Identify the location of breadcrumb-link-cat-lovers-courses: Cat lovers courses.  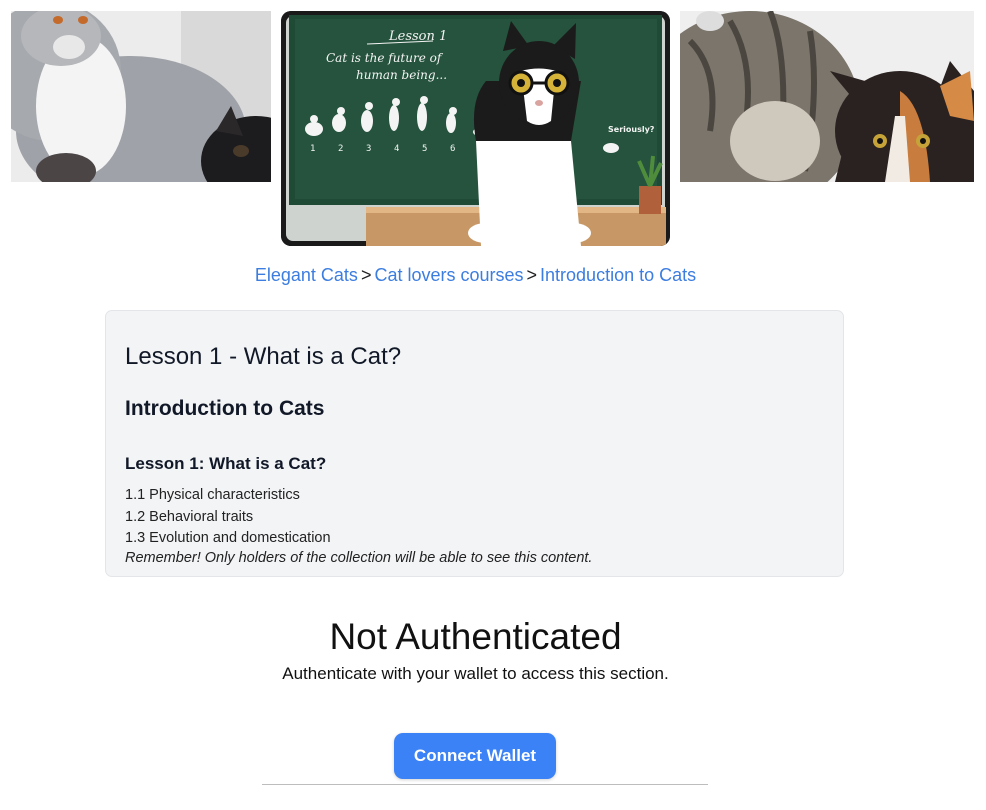
(448, 275).